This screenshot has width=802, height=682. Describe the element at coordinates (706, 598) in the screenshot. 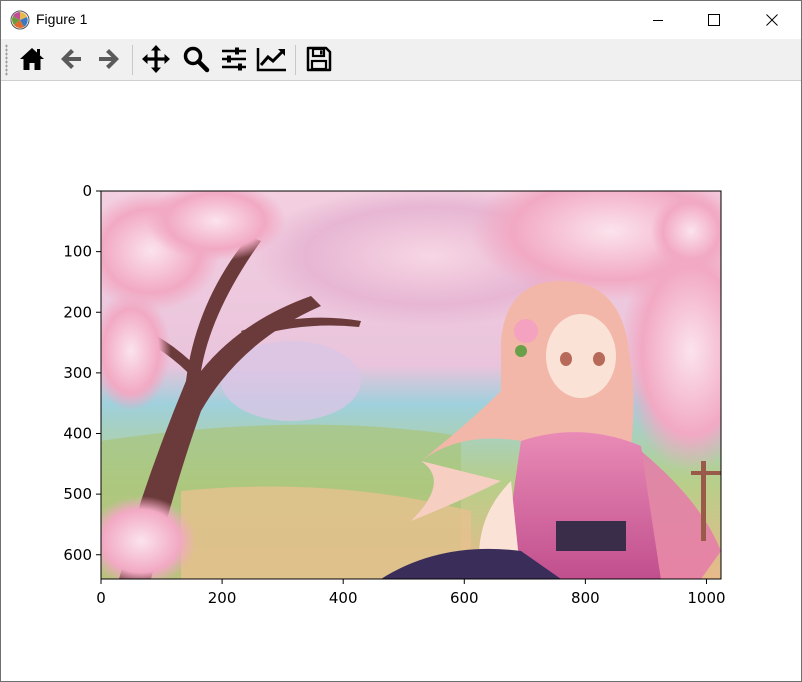

I see `x-tick-label: 1000` at that location.